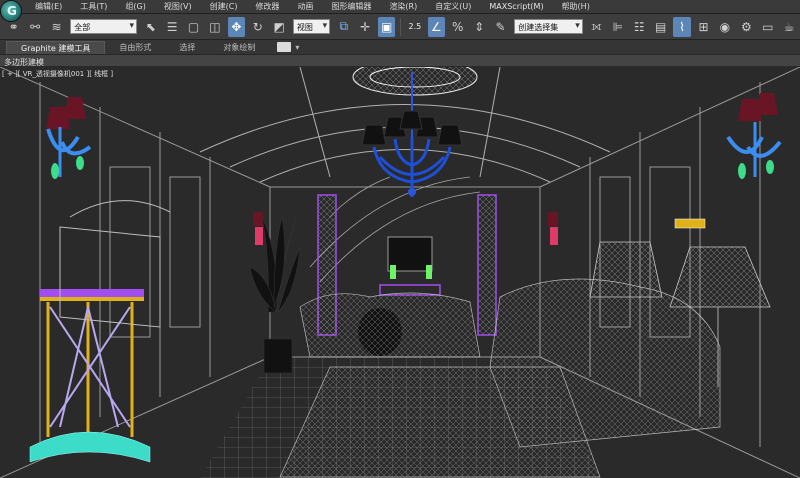  What do you see at coordinates (365, 27) in the screenshot?
I see `select-and-manipulate-icon: ✛` at bounding box center [365, 27].